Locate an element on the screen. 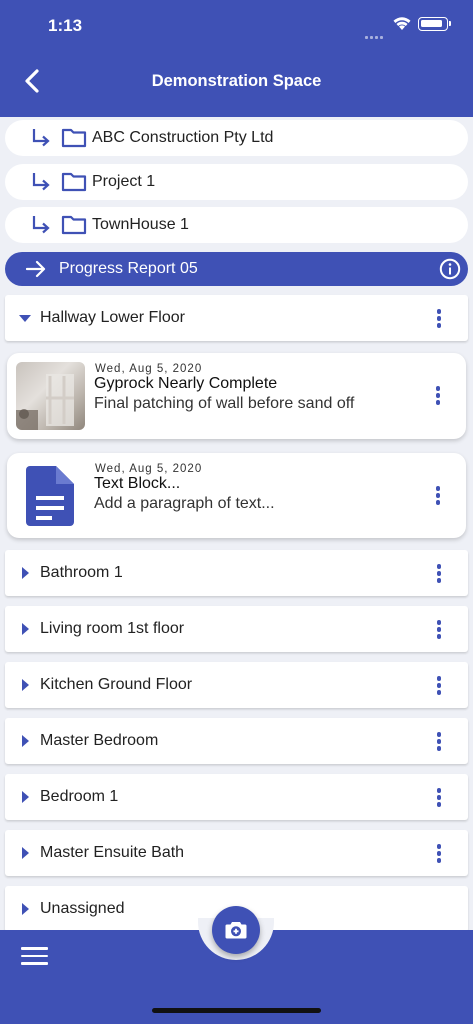  section-master-ensuite-bath: Master Ensuite Bath is located at coordinates (236, 853).